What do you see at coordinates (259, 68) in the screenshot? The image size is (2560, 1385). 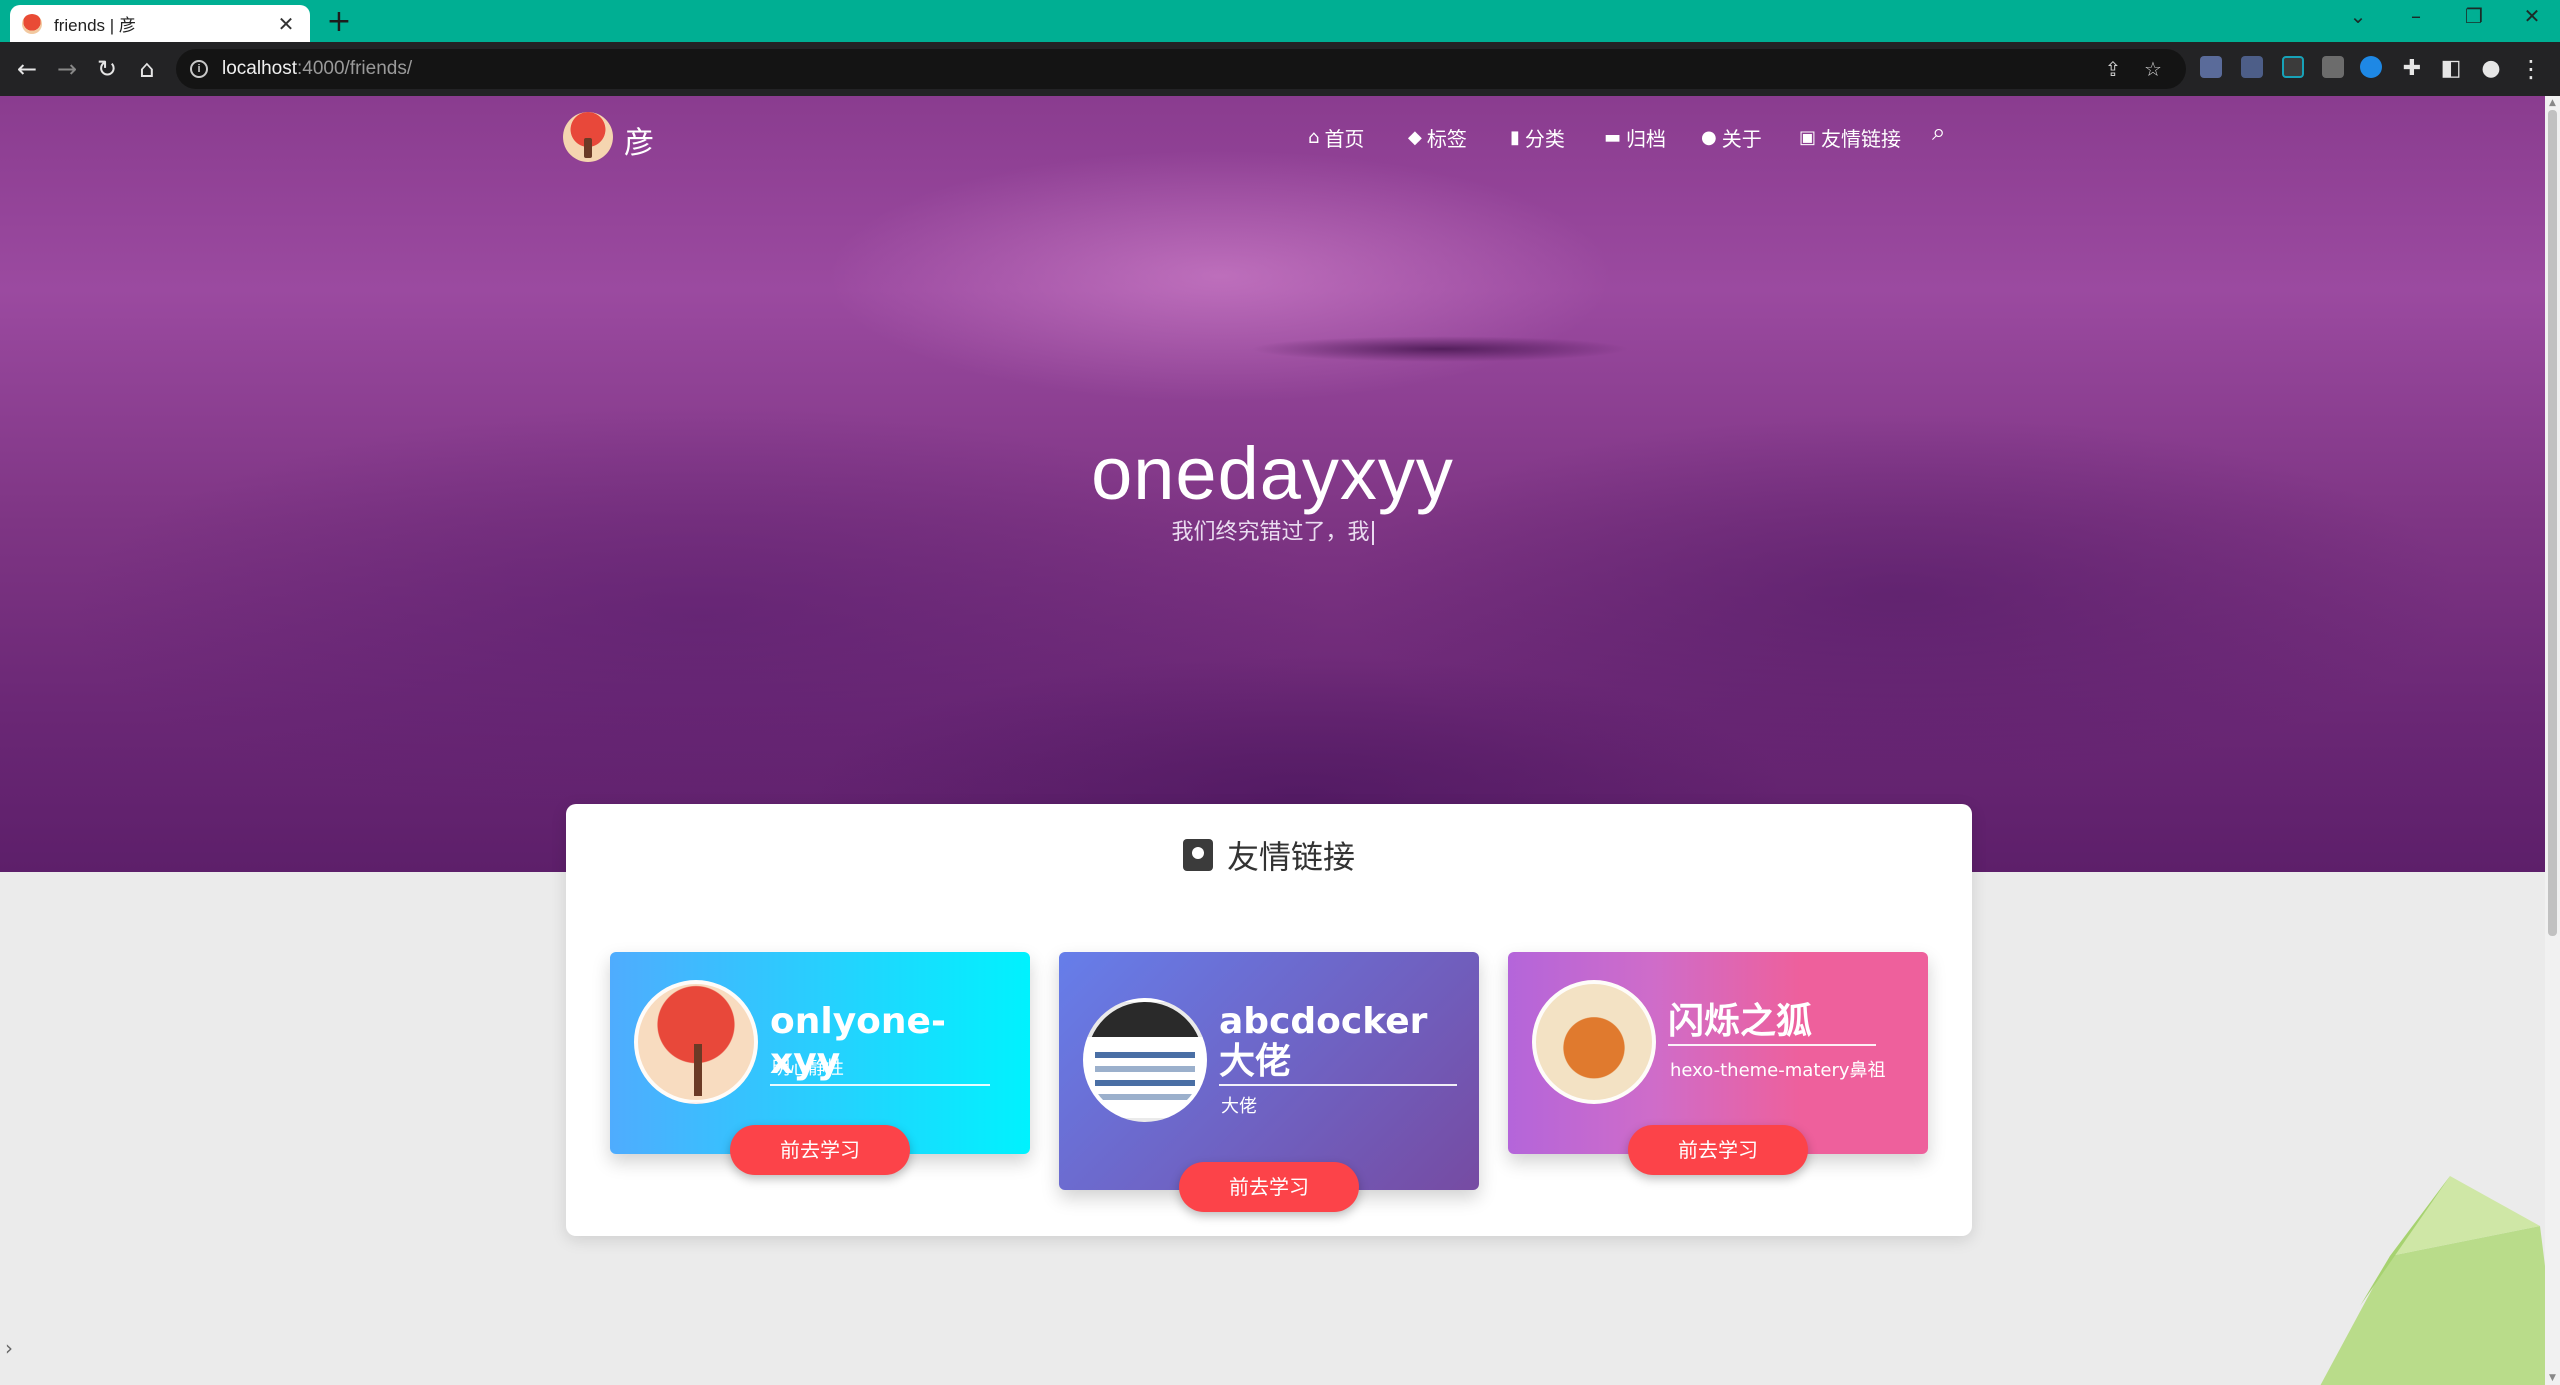 I see `url-host: localhost` at bounding box center [259, 68].